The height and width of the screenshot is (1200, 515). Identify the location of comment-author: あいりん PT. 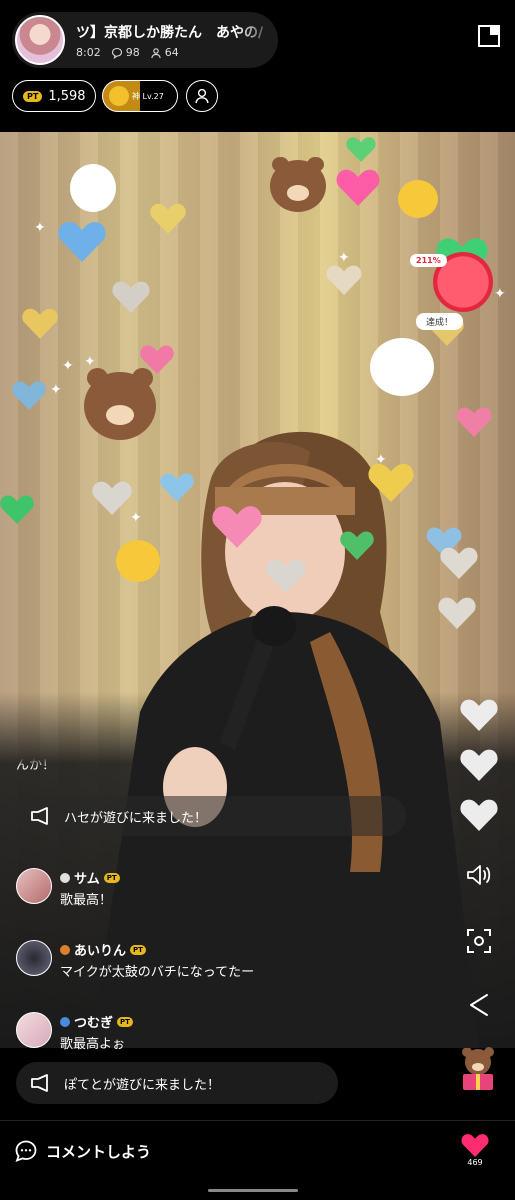
(157, 949).